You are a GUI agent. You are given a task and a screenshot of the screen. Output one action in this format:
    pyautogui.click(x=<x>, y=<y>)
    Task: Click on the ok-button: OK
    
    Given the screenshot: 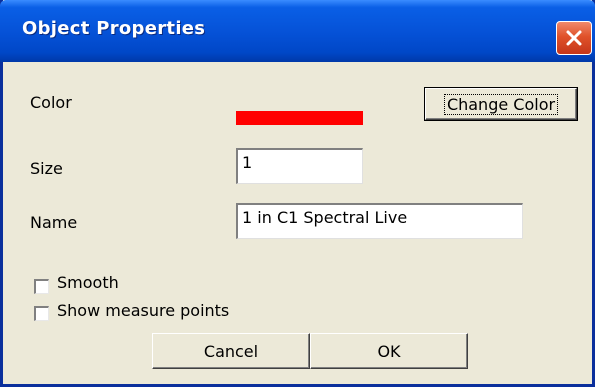 What is the action you would take?
    pyautogui.click(x=389, y=351)
    